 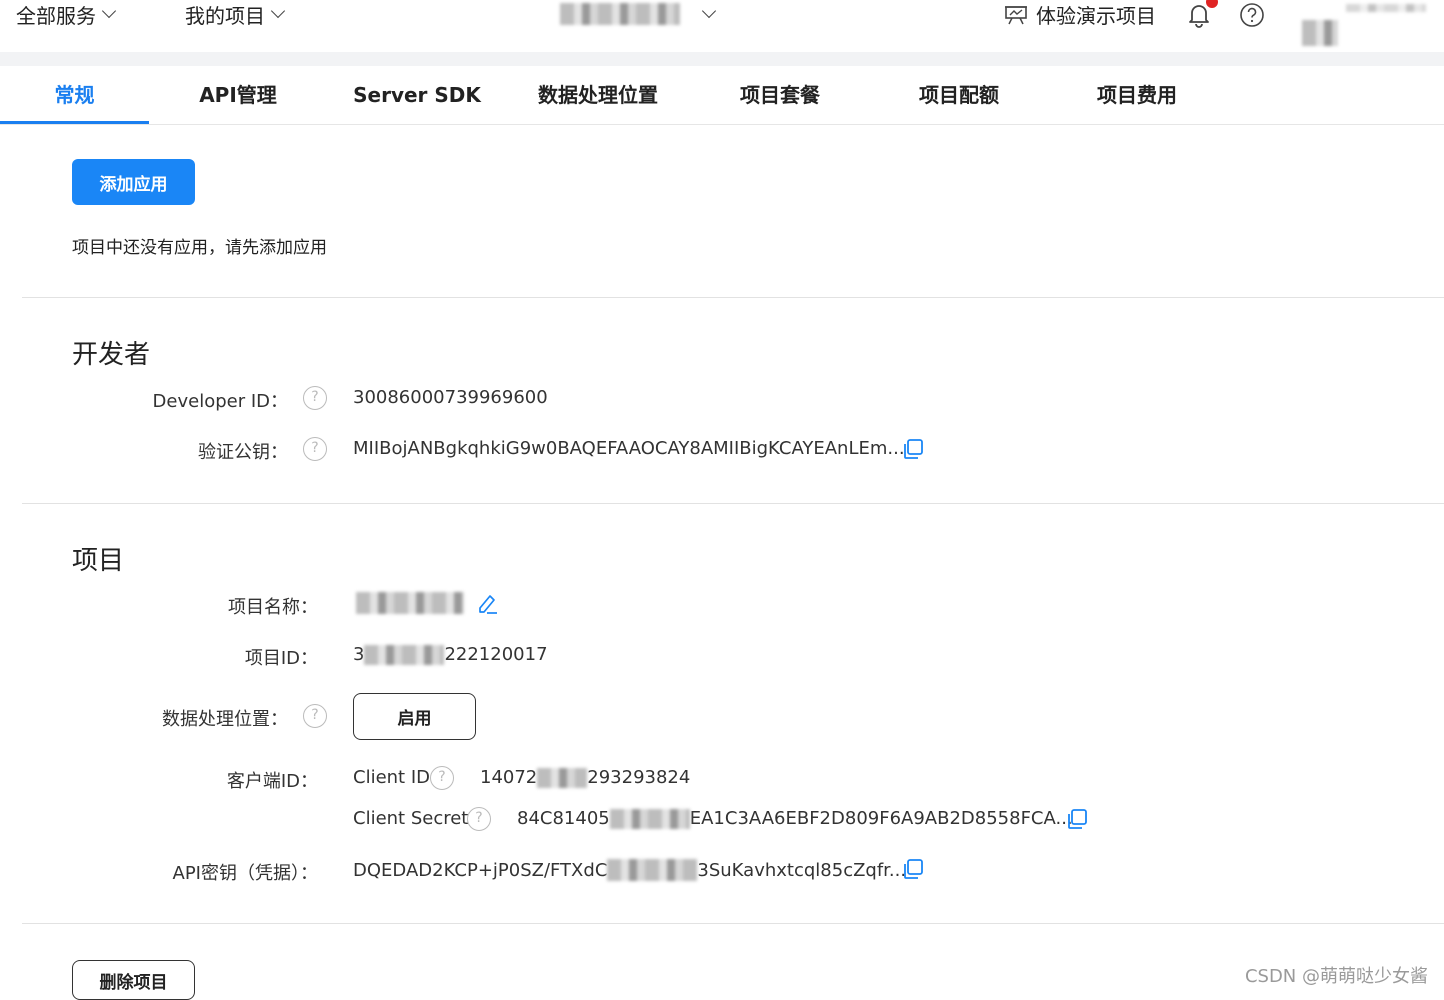 What do you see at coordinates (598, 95) in the screenshot?
I see `tab-data-location: 数据处理位置` at bounding box center [598, 95].